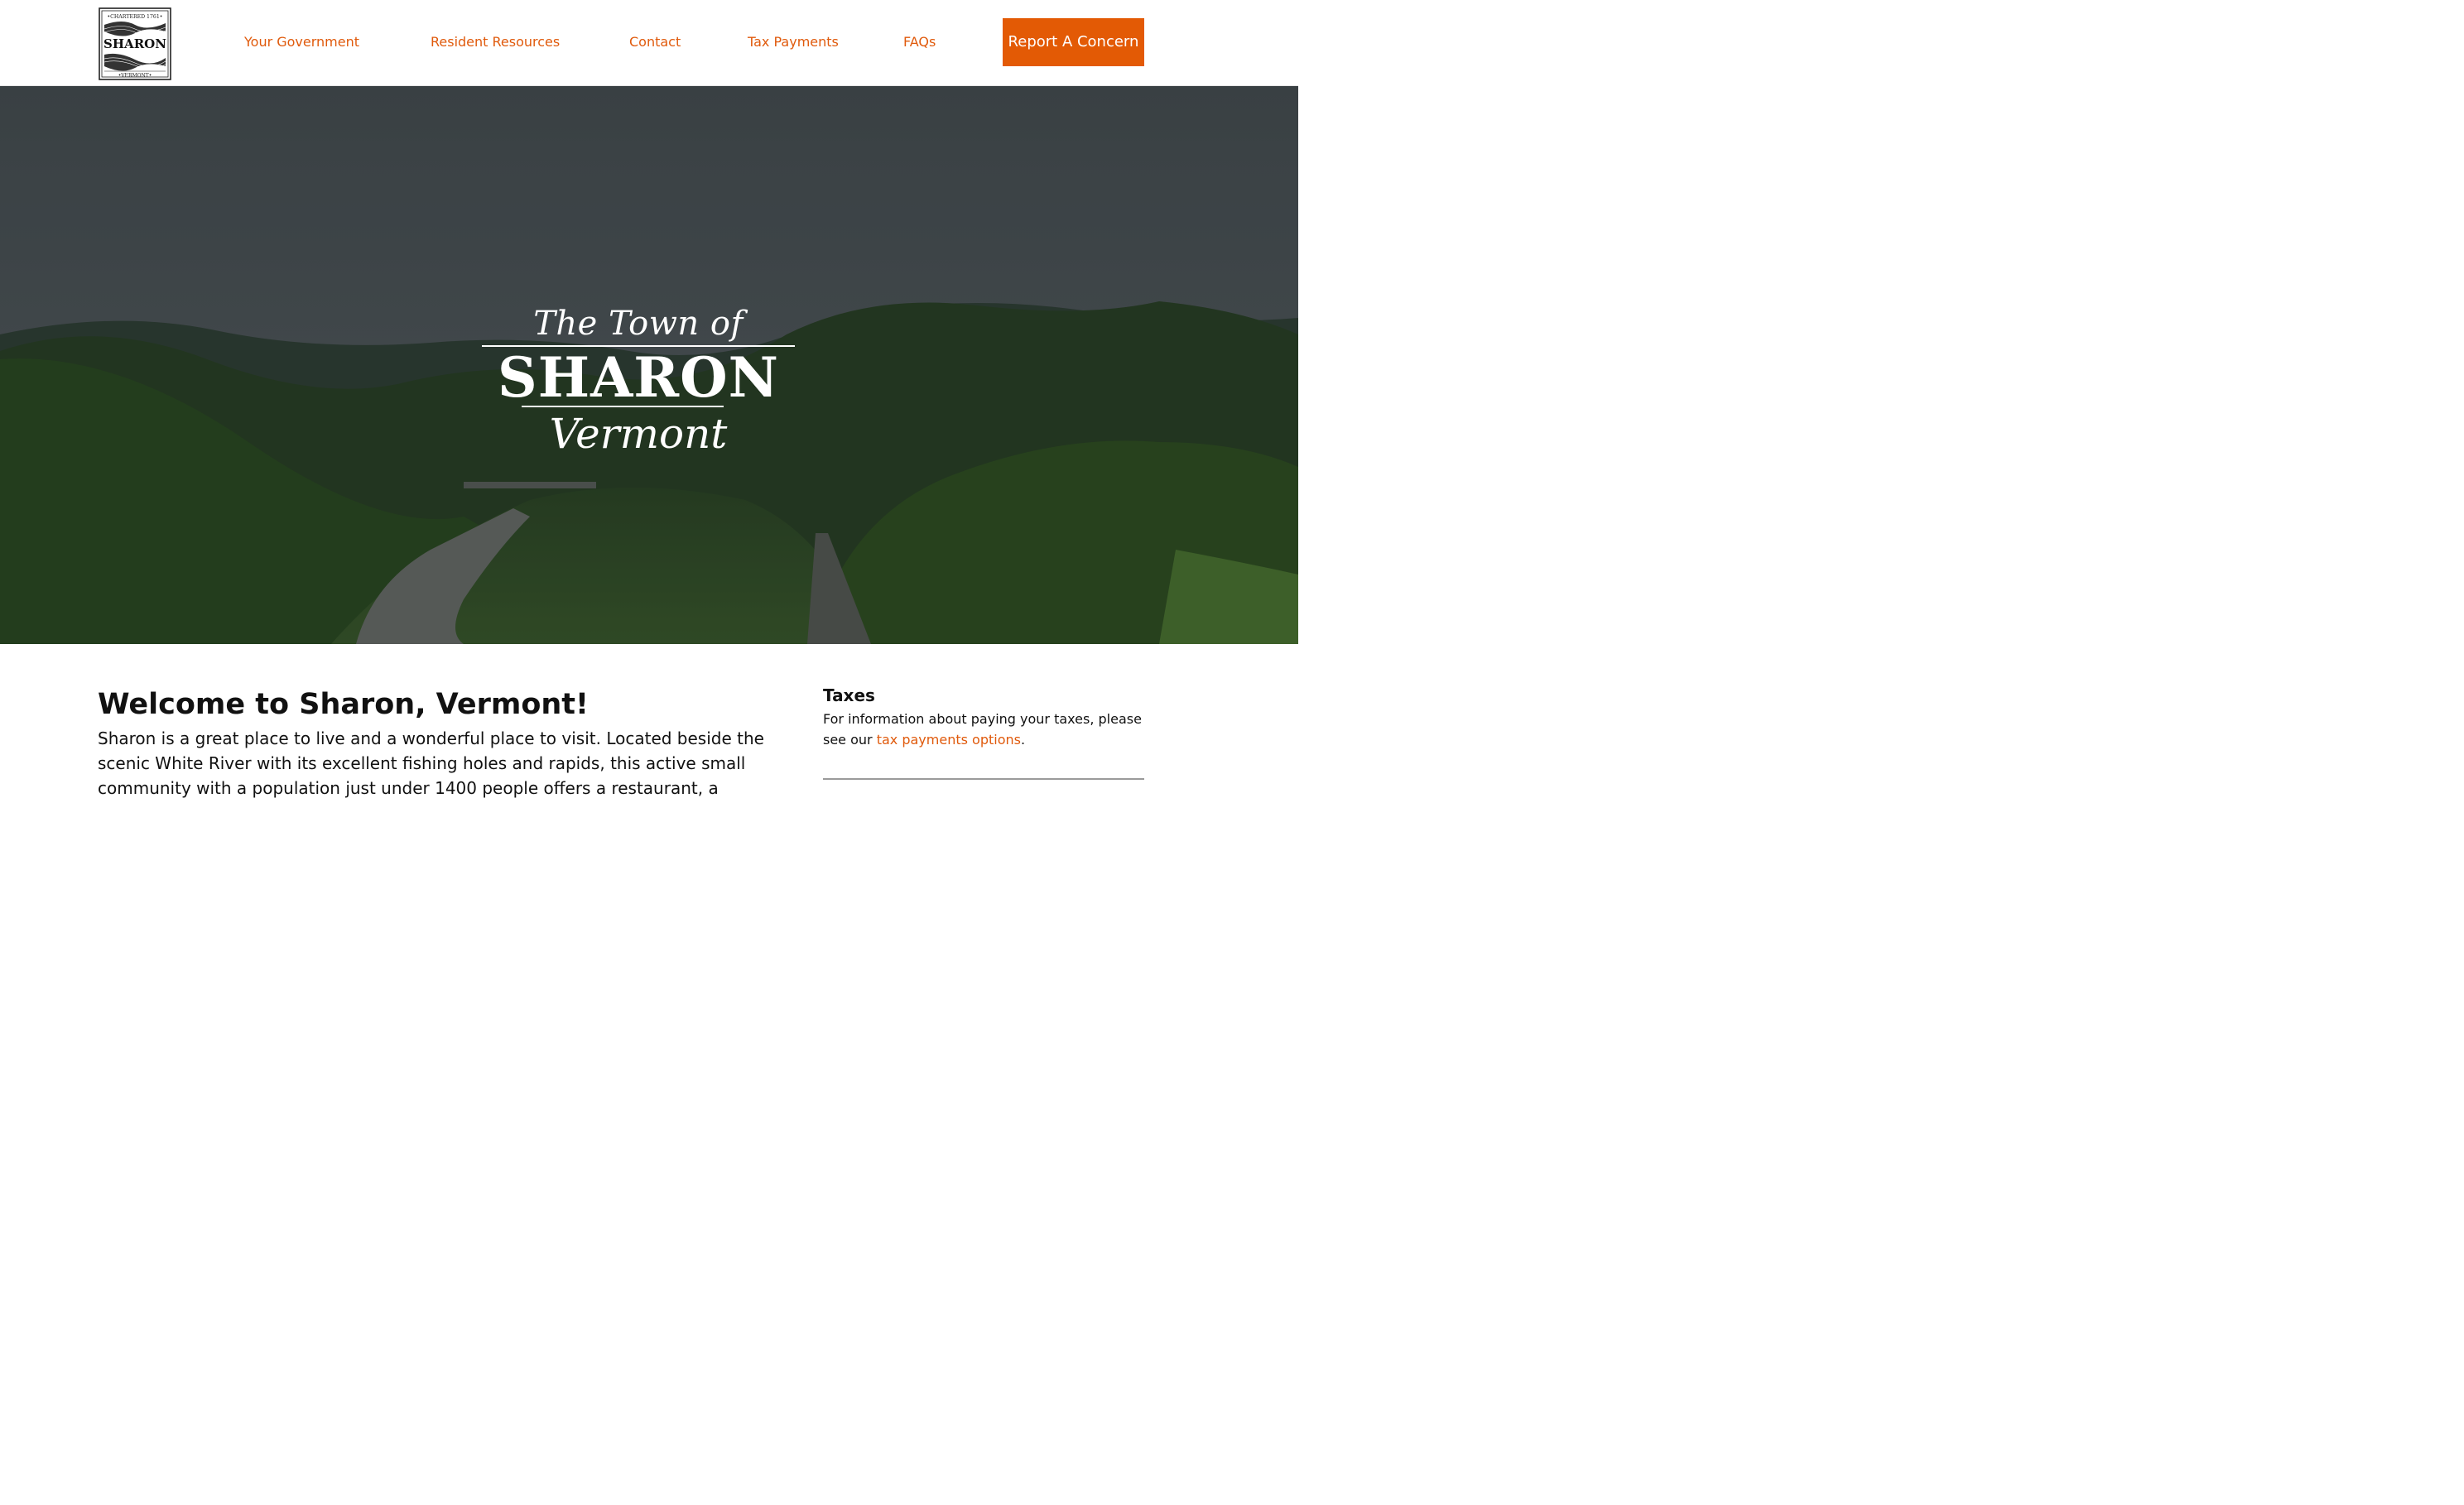  I want to click on nav-tax-payments: Tax Payments, so click(794, 42).